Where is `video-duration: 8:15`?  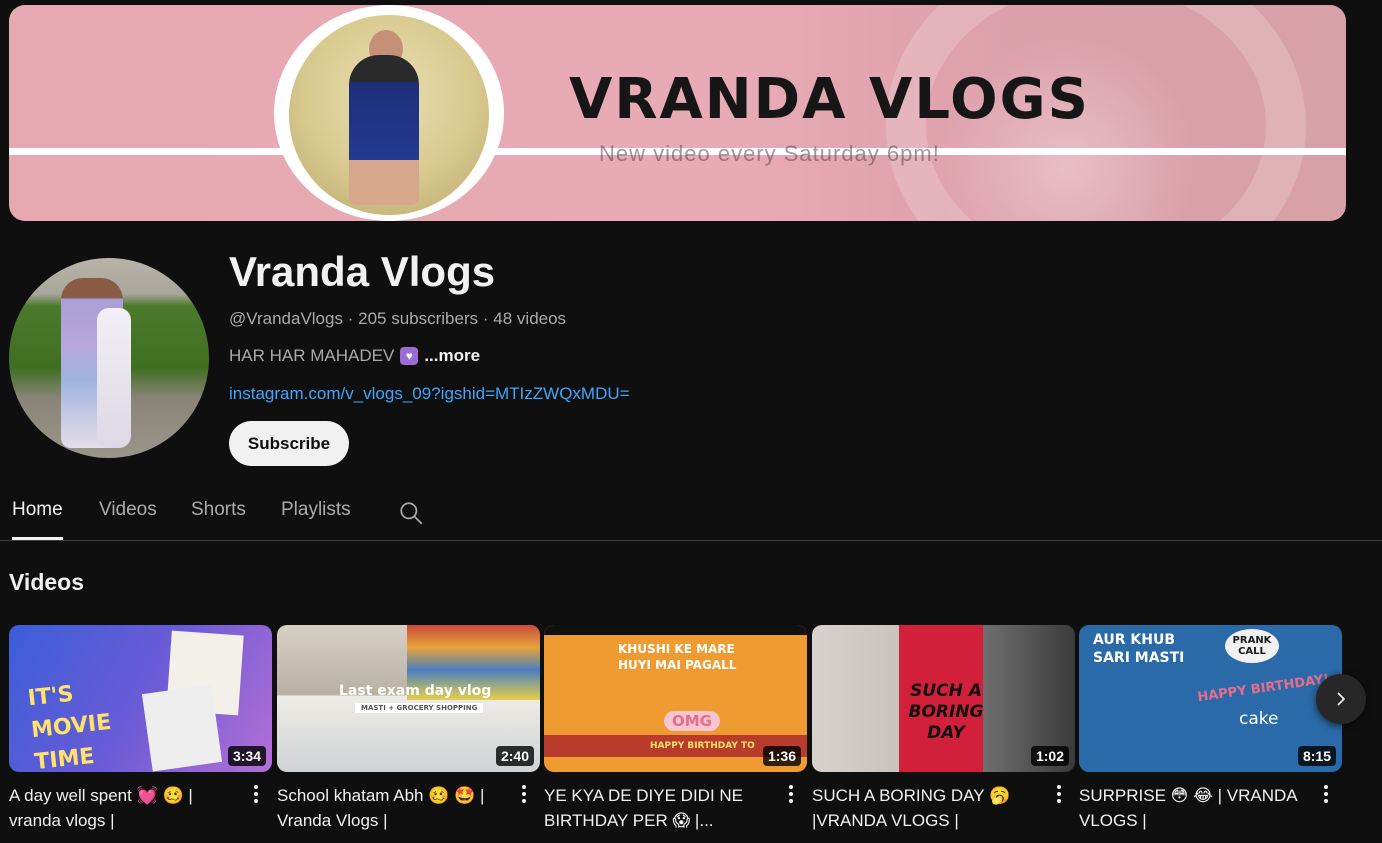 video-duration: 8:15 is located at coordinates (1316, 756).